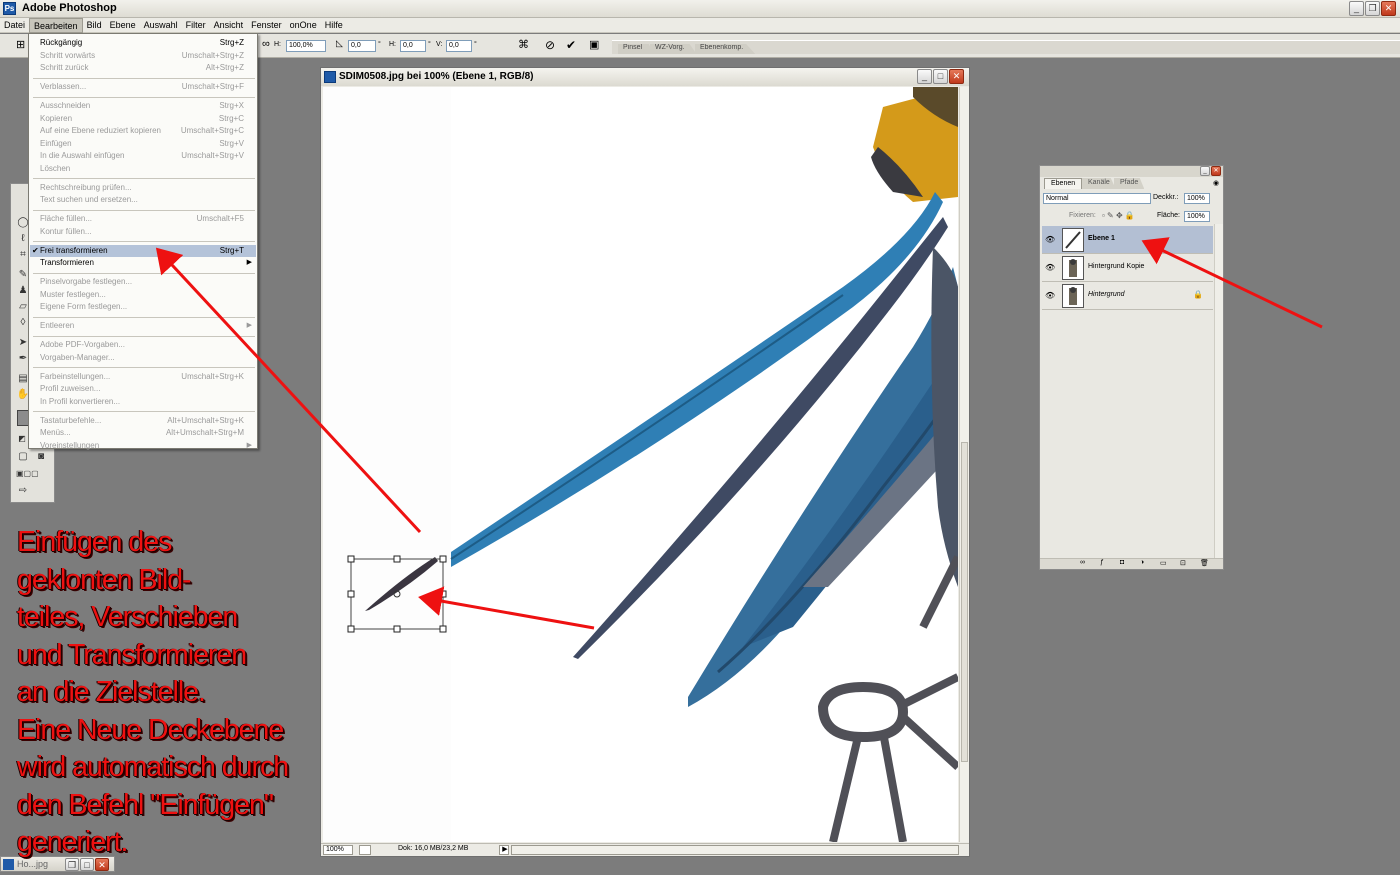  What do you see at coordinates (1356, 8) in the screenshot?
I see `minimize-icon: _` at bounding box center [1356, 8].